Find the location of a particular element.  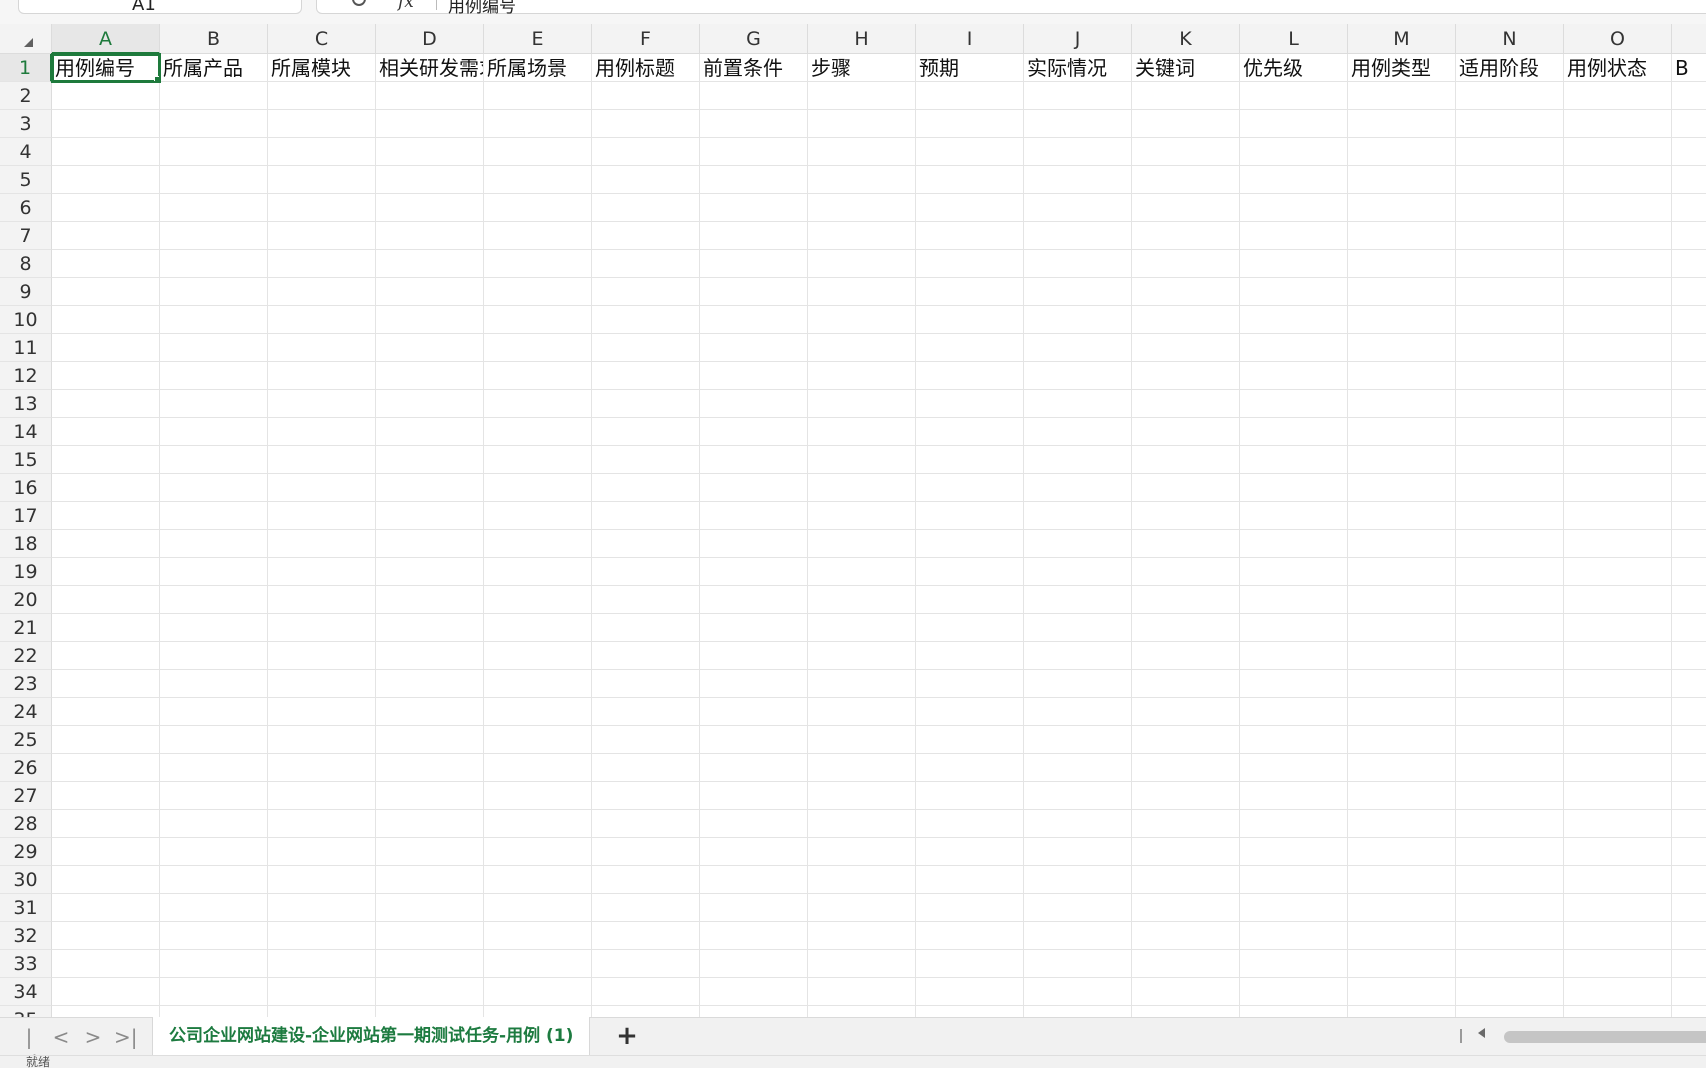

formula-input is located at coordinates (1011, 7).